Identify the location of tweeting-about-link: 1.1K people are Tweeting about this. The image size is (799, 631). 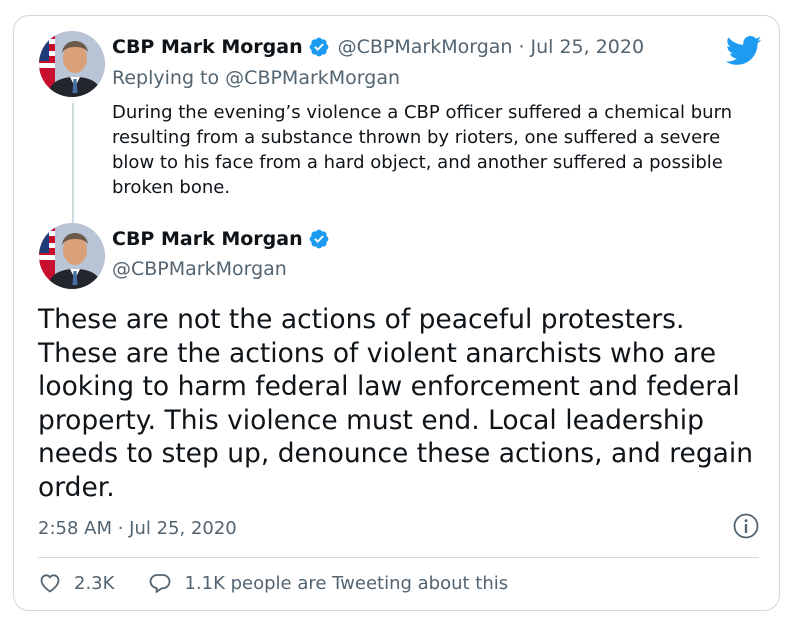
(328, 583).